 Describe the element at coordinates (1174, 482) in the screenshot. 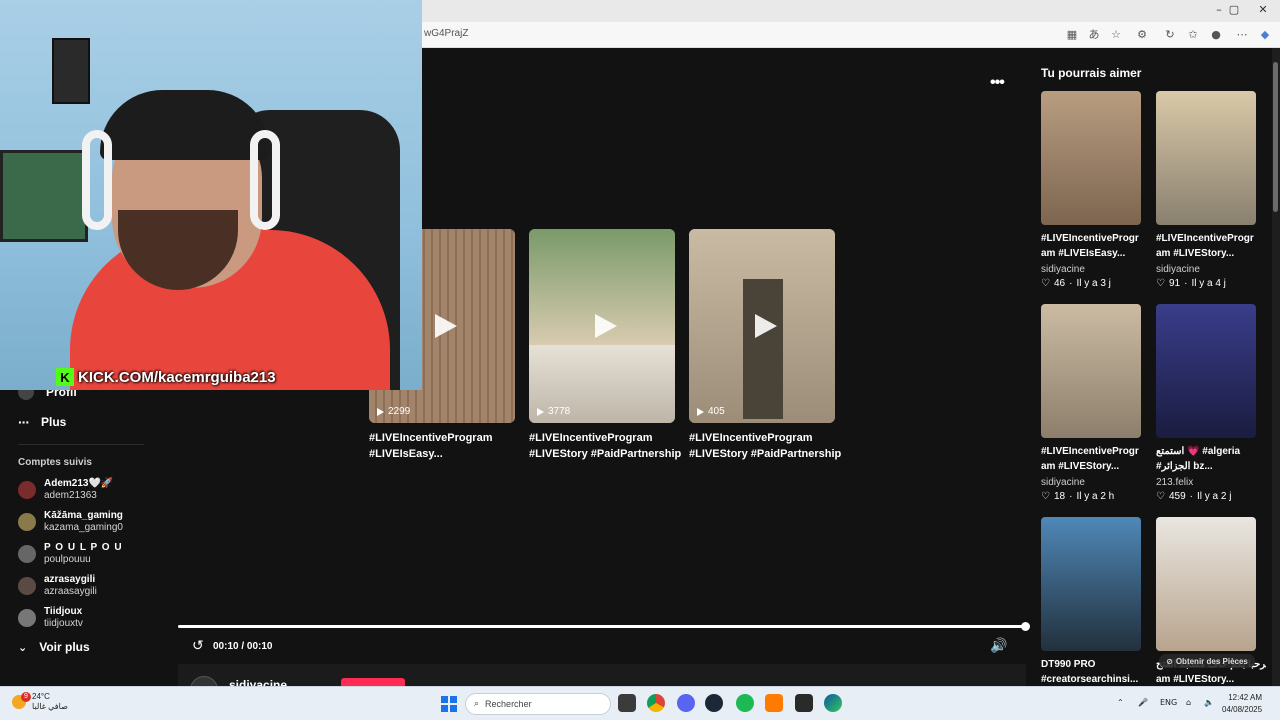

I see `suggested-video-author: 213.felix` at that location.